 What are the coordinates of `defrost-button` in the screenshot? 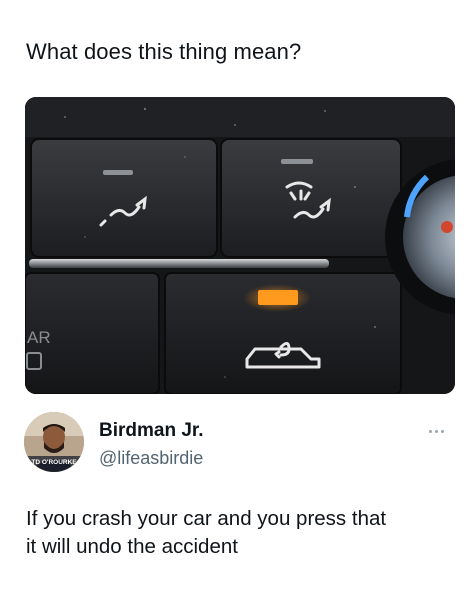 It's located at (311, 198).